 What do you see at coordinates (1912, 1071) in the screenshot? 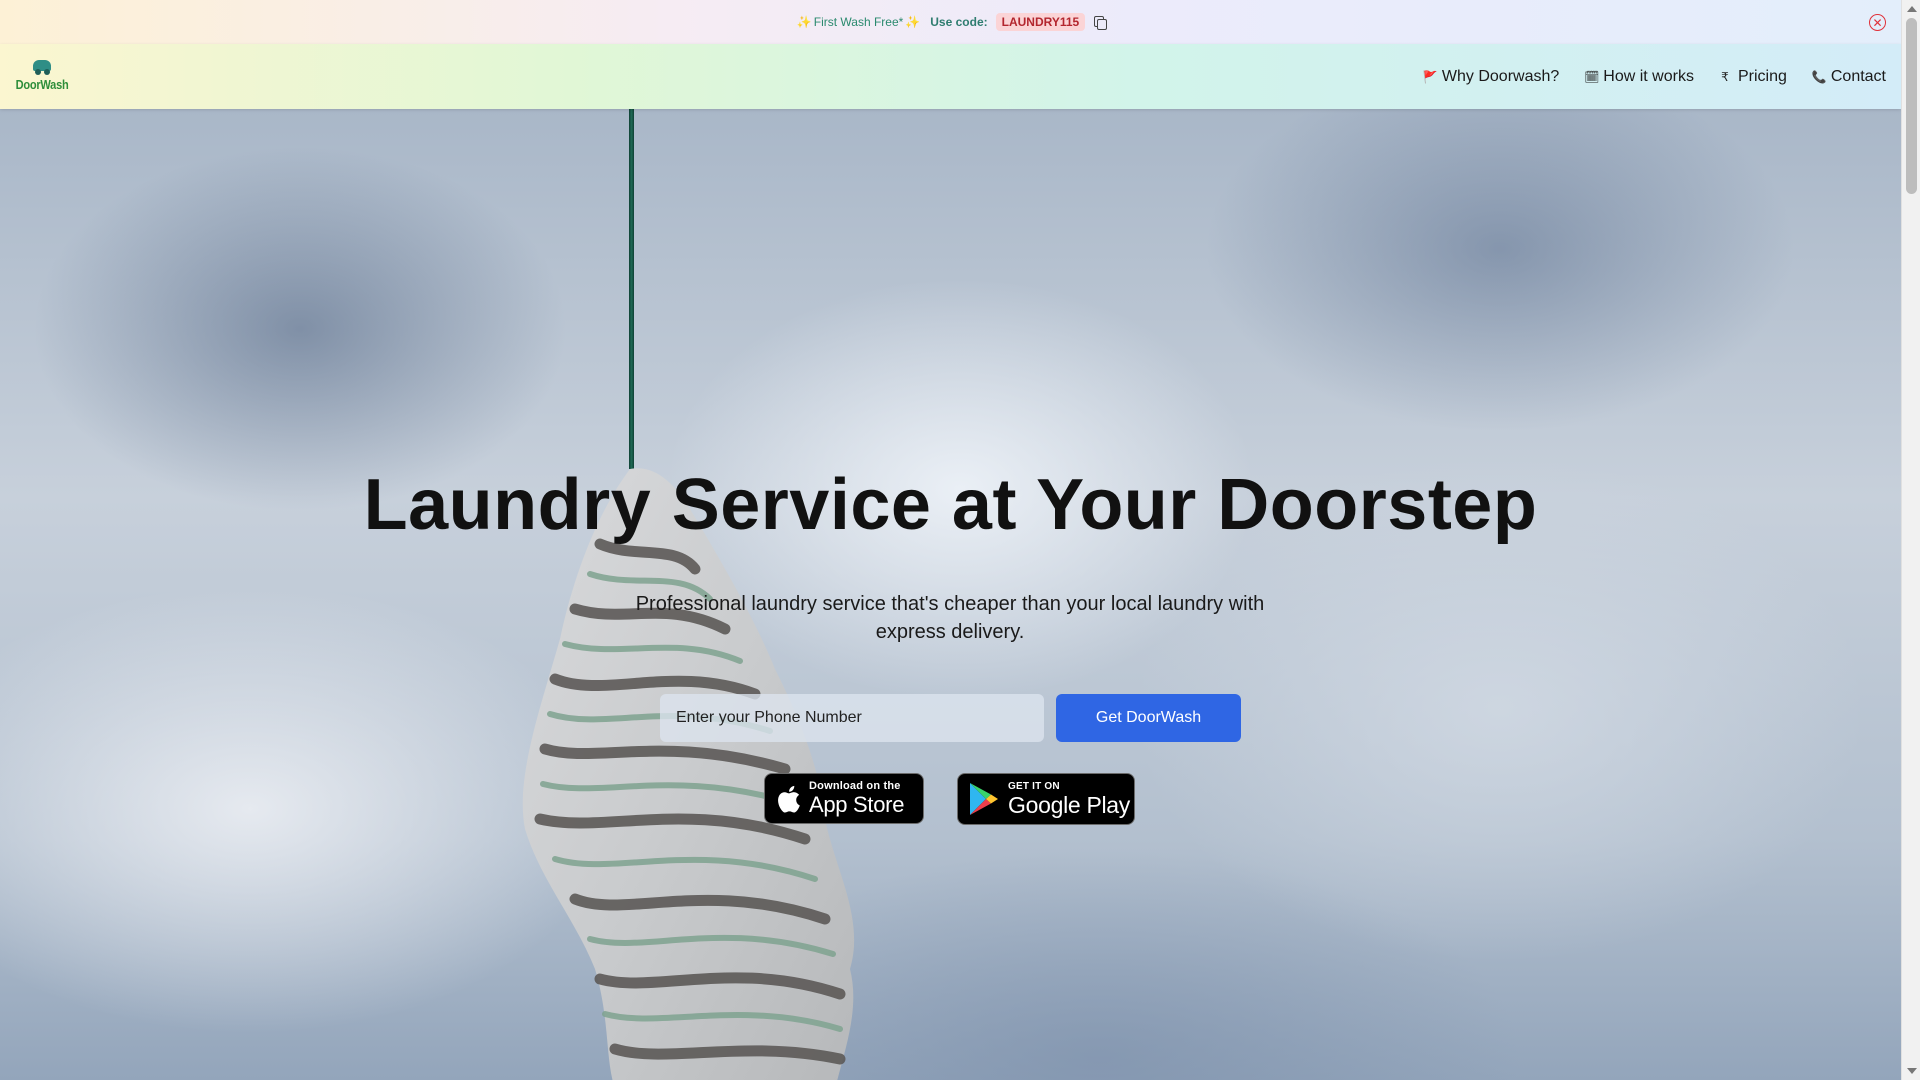
I see `scroll-down-arrow-icon` at bounding box center [1912, 1071].